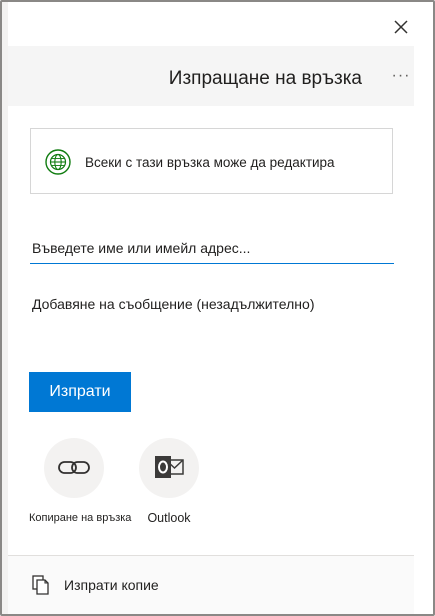  I want to click on outlook-option: Outlook, so click(169, 481).